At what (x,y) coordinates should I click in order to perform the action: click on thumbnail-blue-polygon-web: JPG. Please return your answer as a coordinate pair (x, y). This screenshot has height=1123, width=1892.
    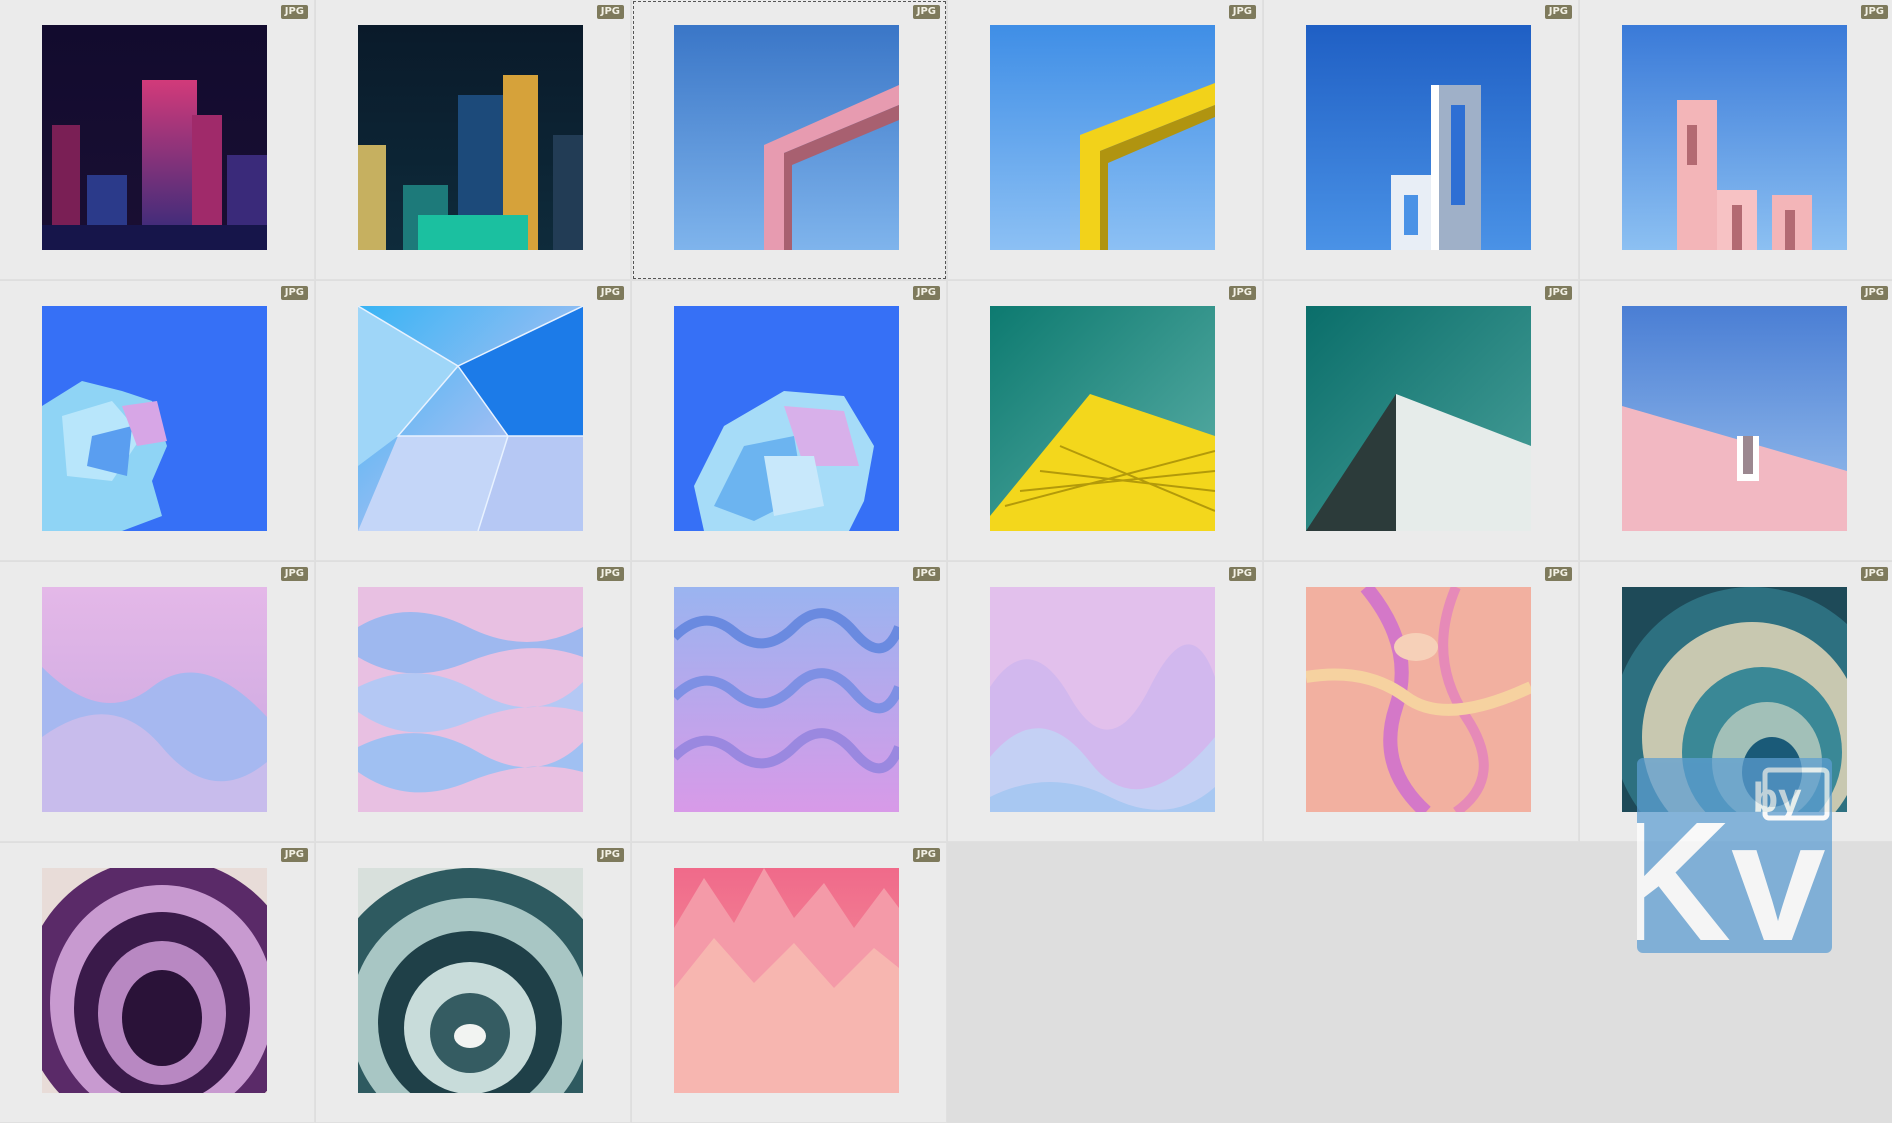
    Looking at the image, I should click on (473, 421).